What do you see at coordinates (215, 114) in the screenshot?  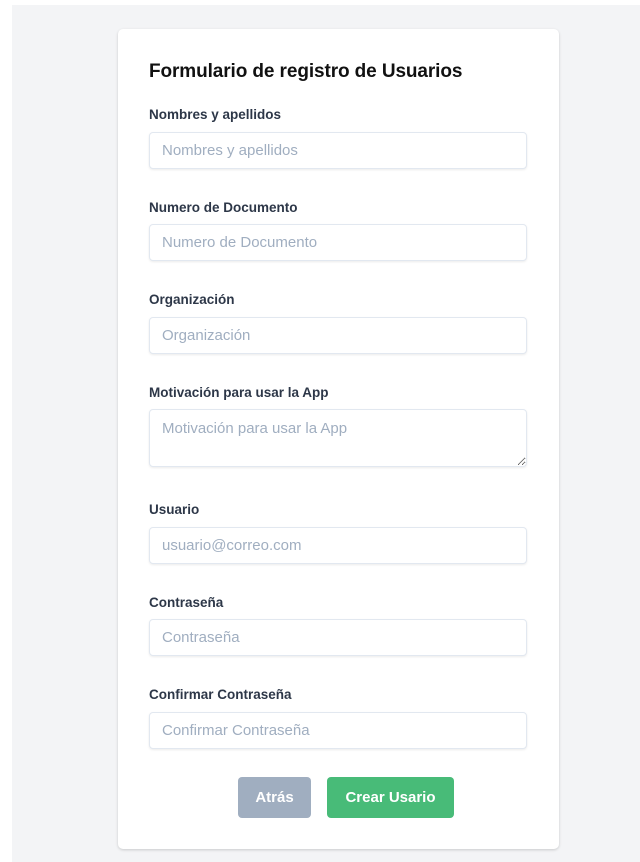 I see `full-name-label: Nombres y apellidos` at bounding box center [215, 114].